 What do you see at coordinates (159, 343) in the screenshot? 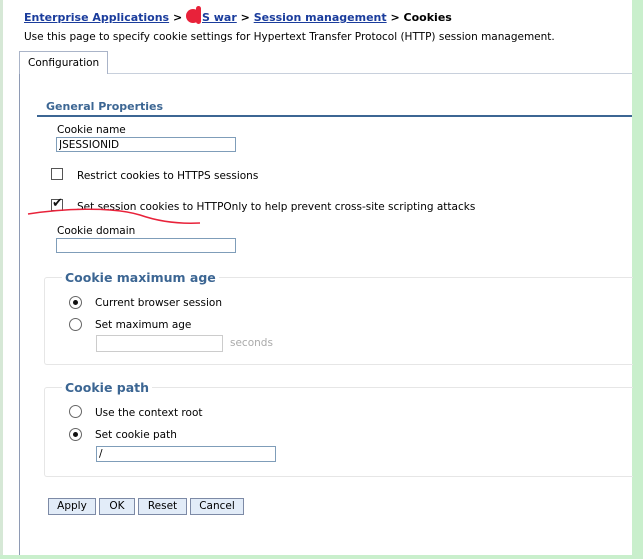
I see `maximum-age-input` at bounding box center [159, 343].